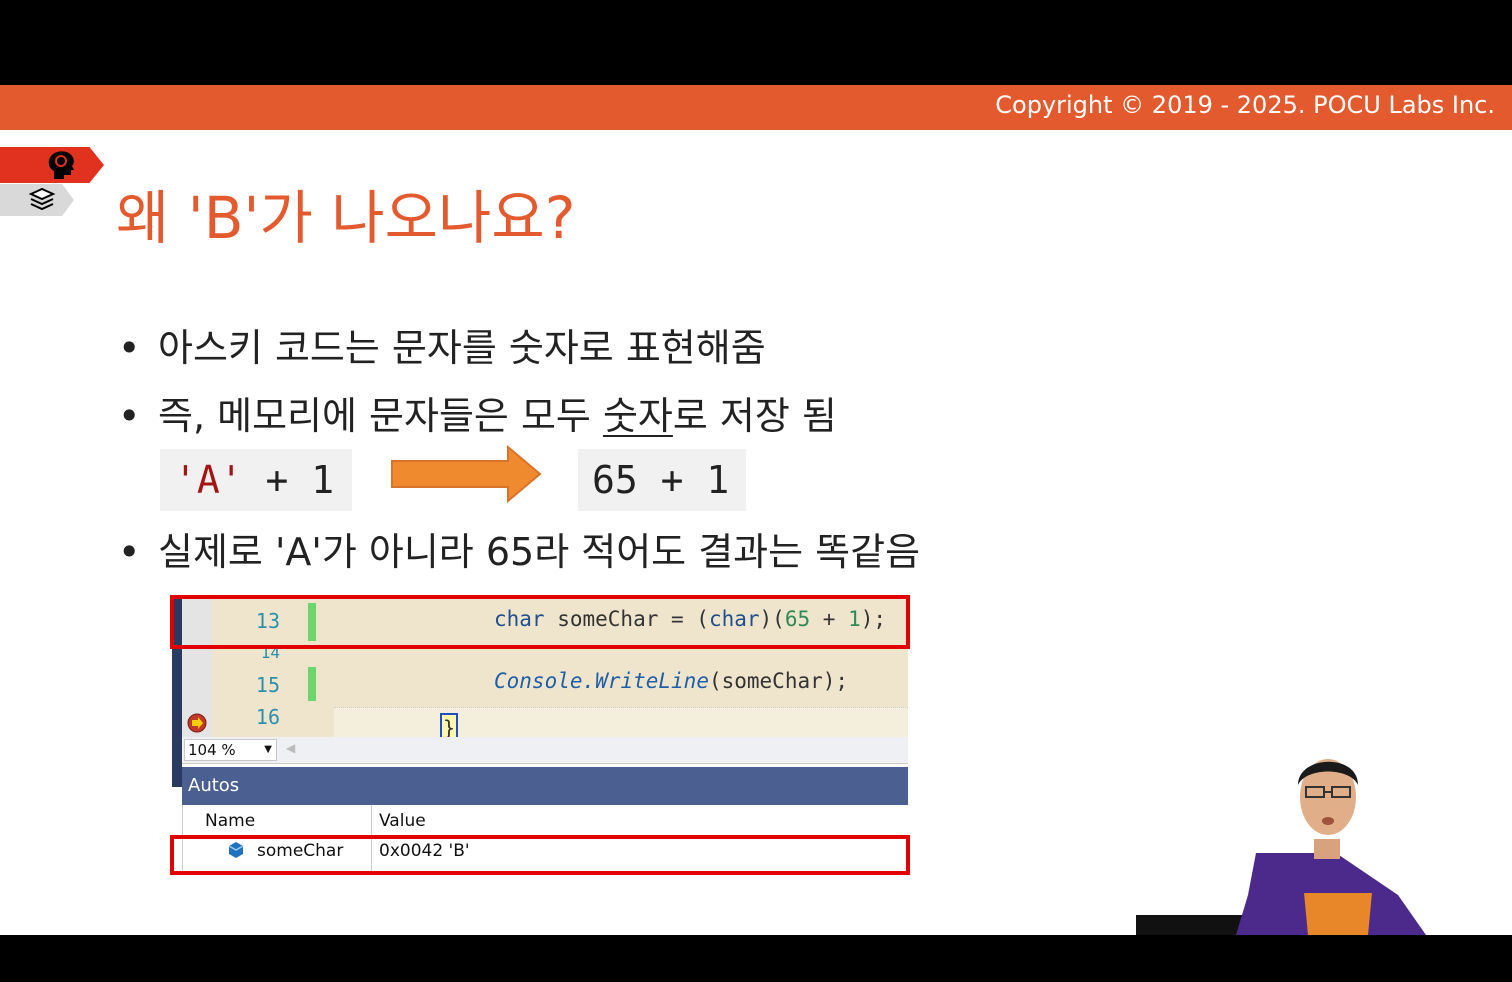 This screenshot has width=1512, height=982. I want to click on closing-brace: }, so click(449, 725).